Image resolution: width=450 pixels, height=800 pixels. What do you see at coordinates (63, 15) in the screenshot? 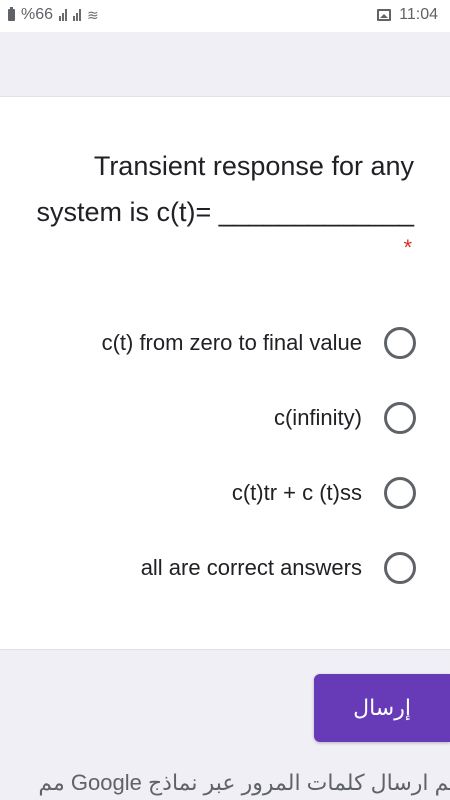
I see `signal-icon` at bounding box center [63, 15].